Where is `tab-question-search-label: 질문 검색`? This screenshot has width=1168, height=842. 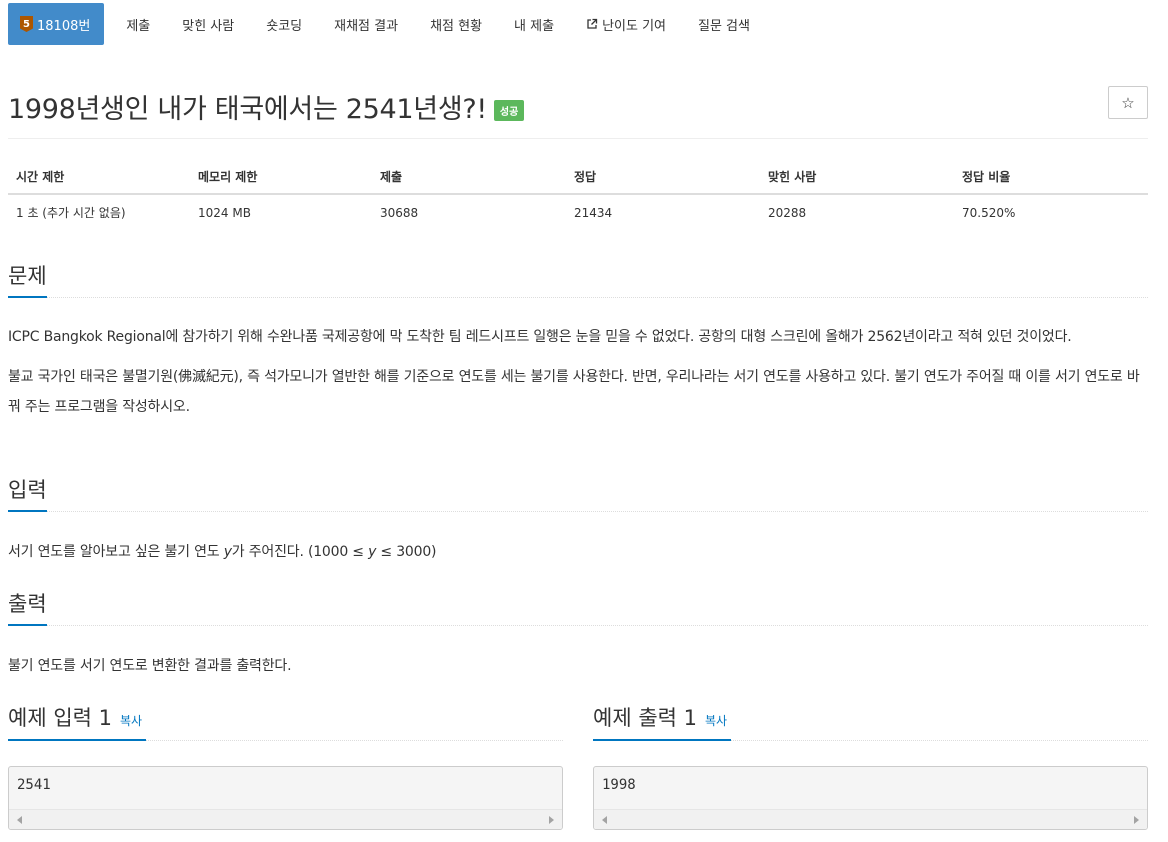
tab-question-search-label: 질문 검색 is located at coordinates (724, 26).